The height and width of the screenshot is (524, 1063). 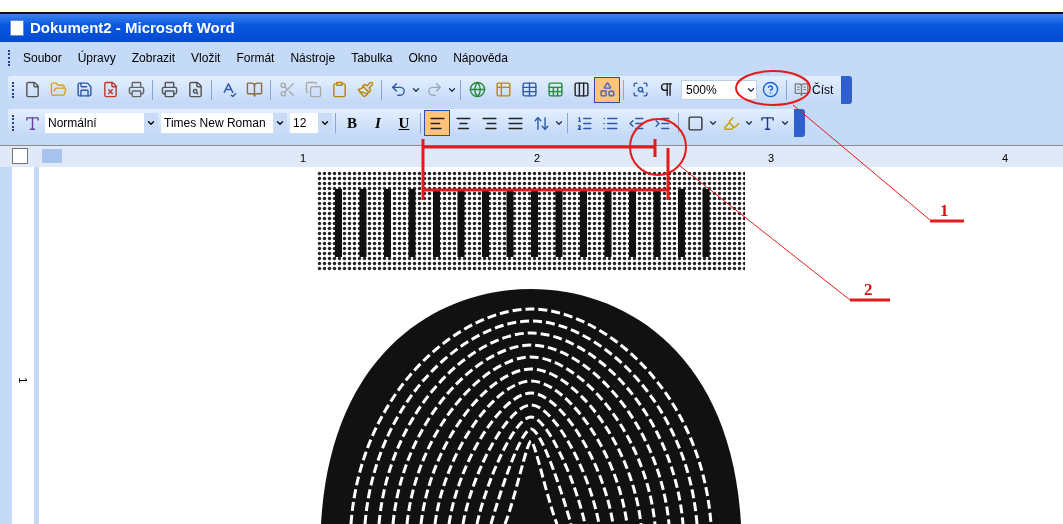 What do you see at coordinates (20, 156) in the screenshot?
I see `tab-selector-icon` at bounding box center [20, 156].